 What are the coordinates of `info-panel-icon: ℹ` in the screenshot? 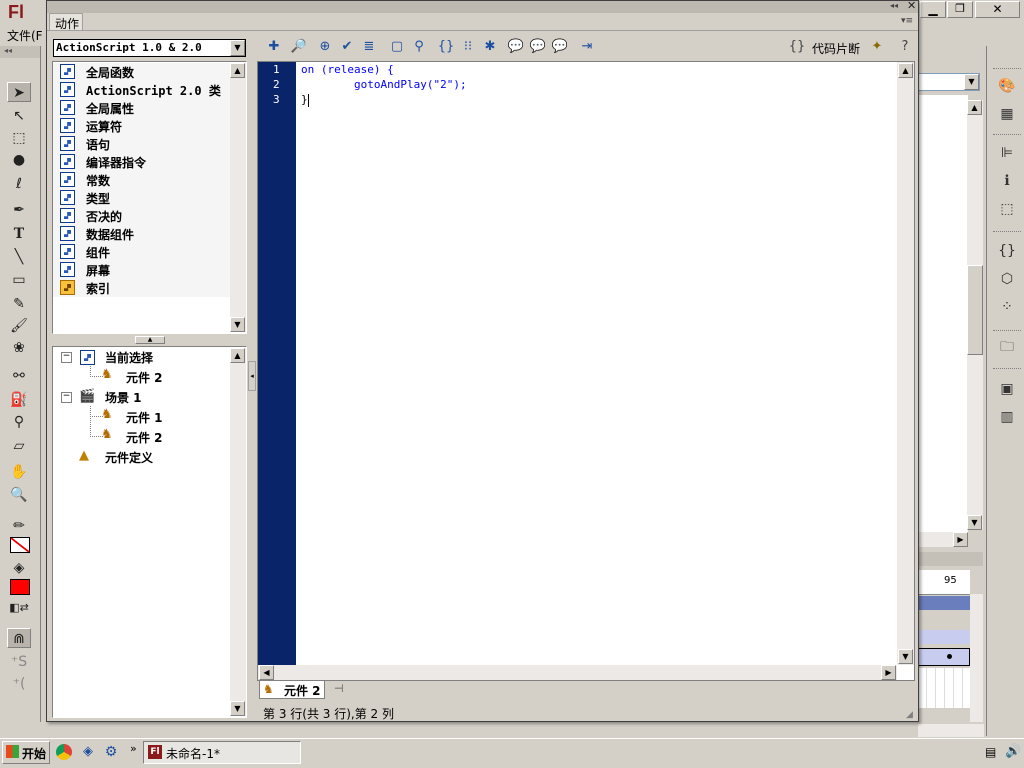 It's located at (1007, 181).